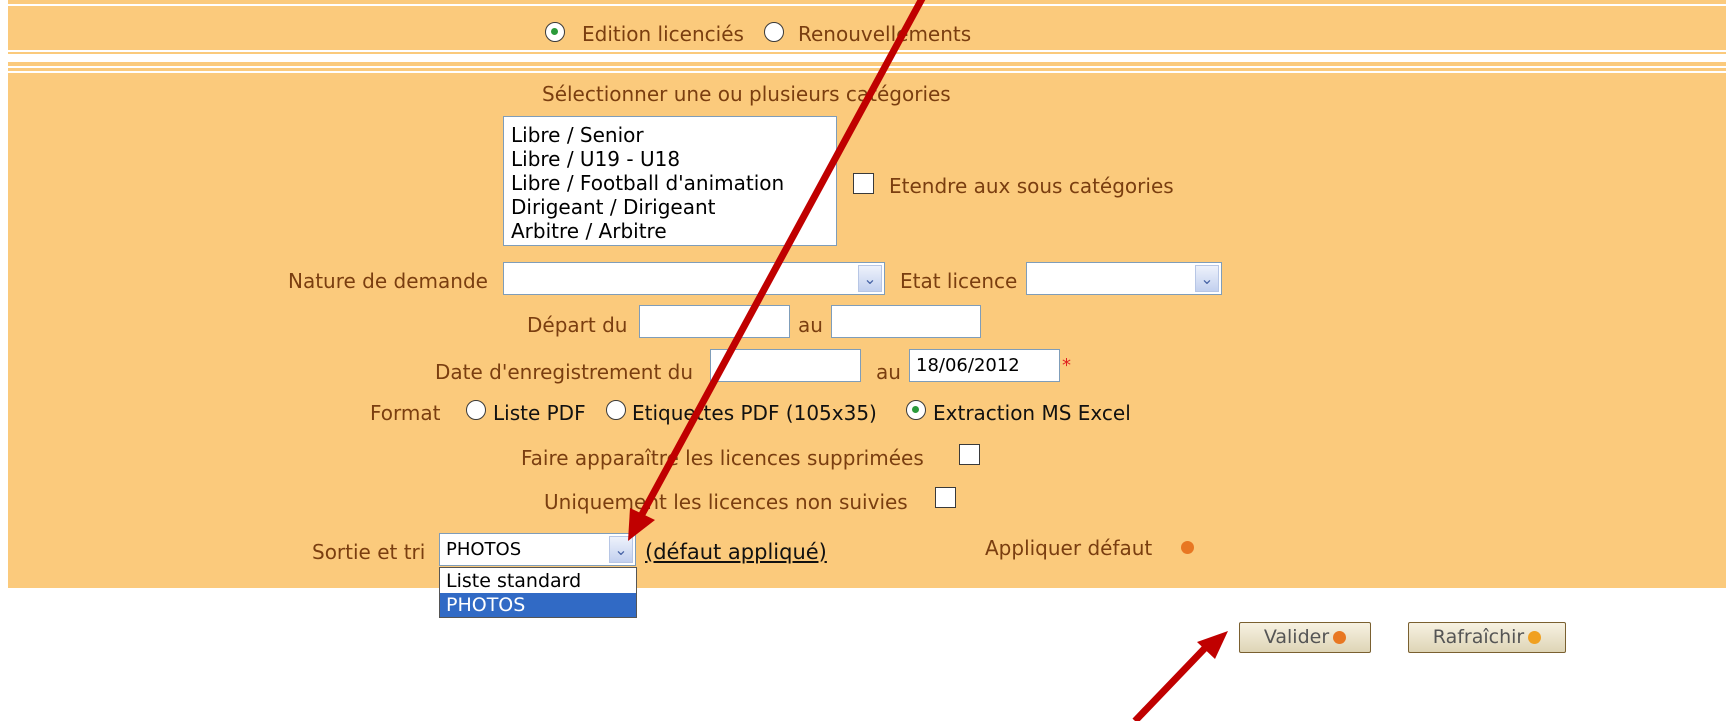  Describe the element at coordinates (1170, 683) in the screenshot. I see `annotation-arrow-to-validate` at that location.